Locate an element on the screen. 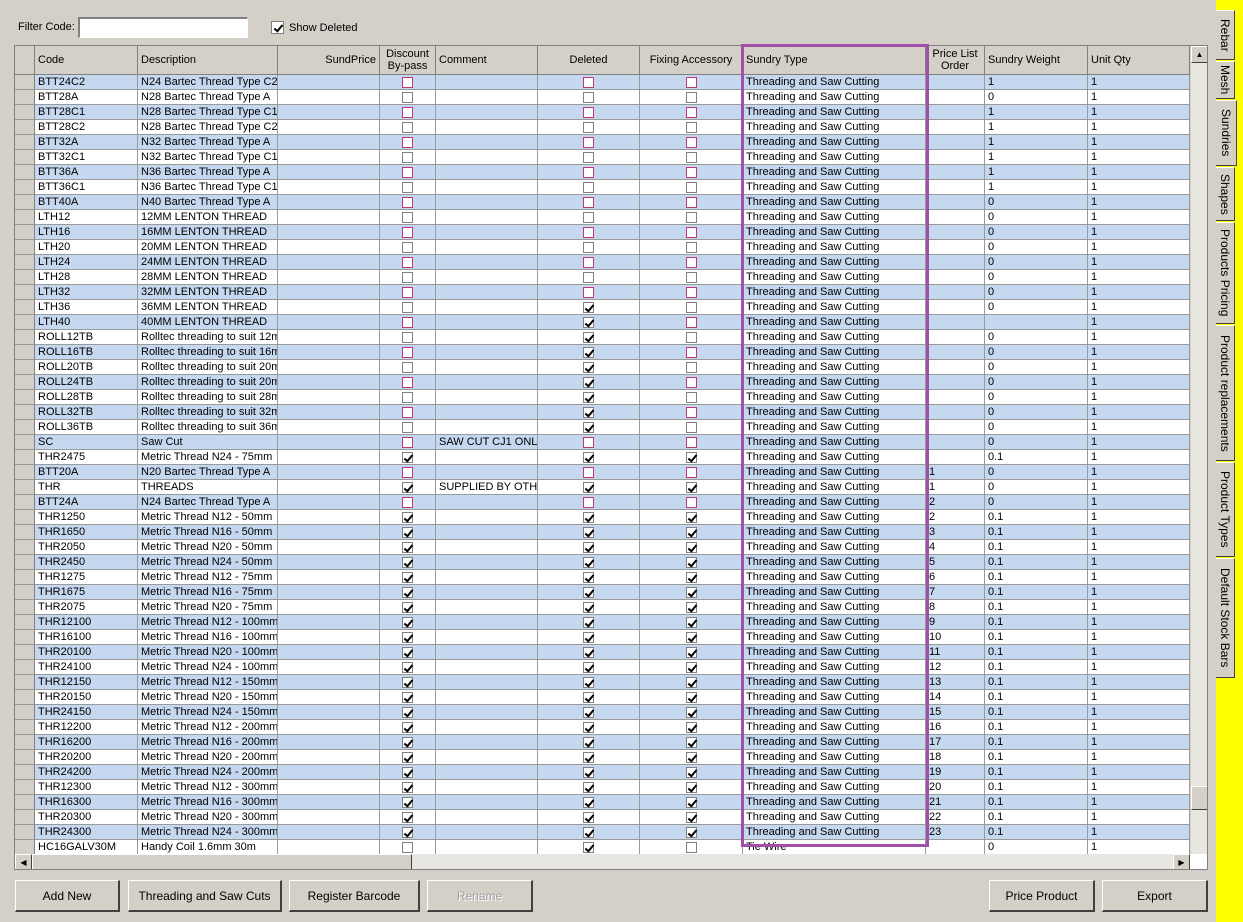 The image size is (1243, 922). column-header-sundry-type: Sundry Type is located at coordinates (834, 60).